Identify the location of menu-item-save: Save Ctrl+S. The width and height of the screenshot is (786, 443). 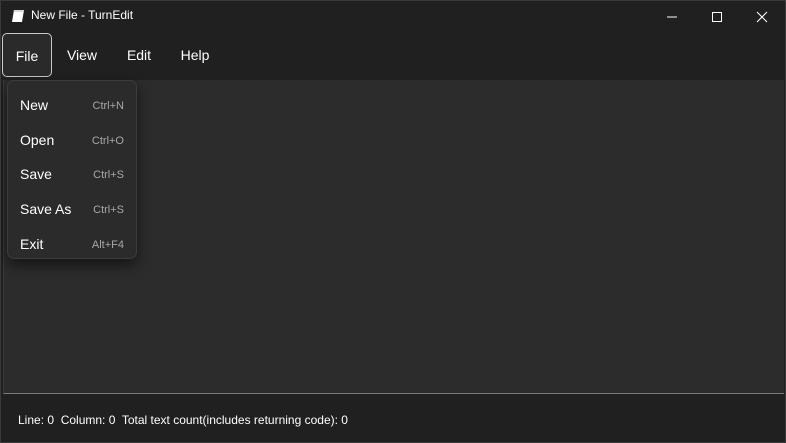
(72, 172).